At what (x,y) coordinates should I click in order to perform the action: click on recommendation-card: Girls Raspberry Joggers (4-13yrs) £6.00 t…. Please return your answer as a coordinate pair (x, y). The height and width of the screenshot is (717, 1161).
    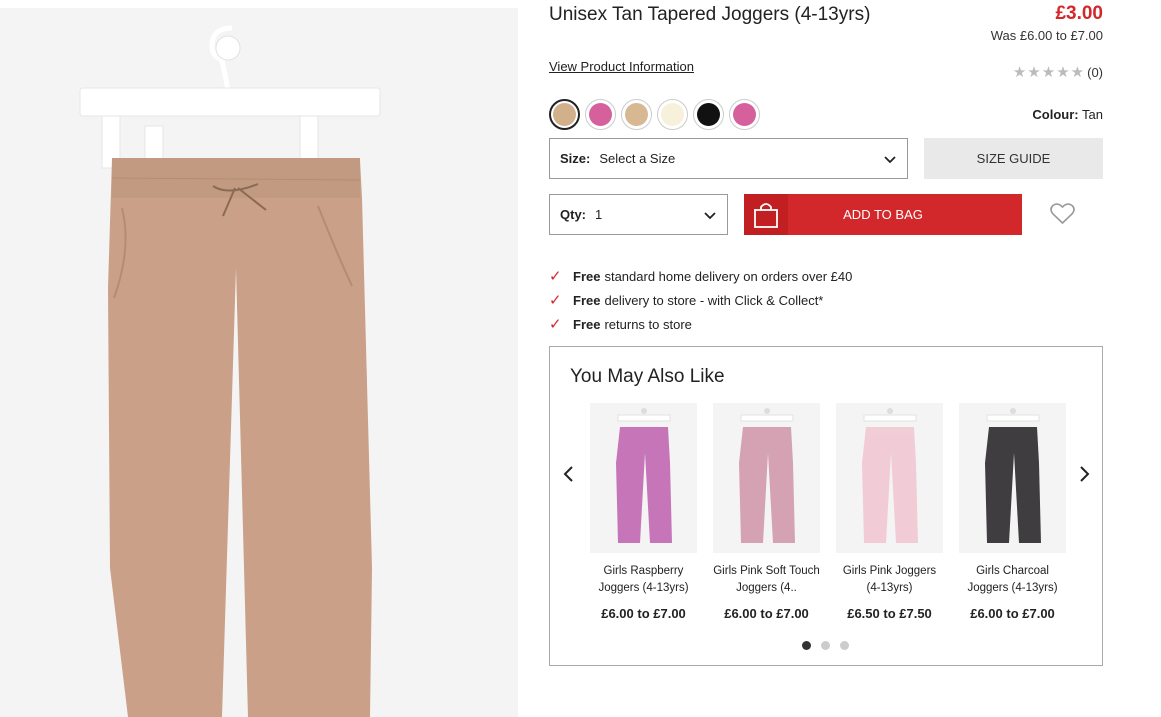
    Looking at the image, I should click on (643, 512).